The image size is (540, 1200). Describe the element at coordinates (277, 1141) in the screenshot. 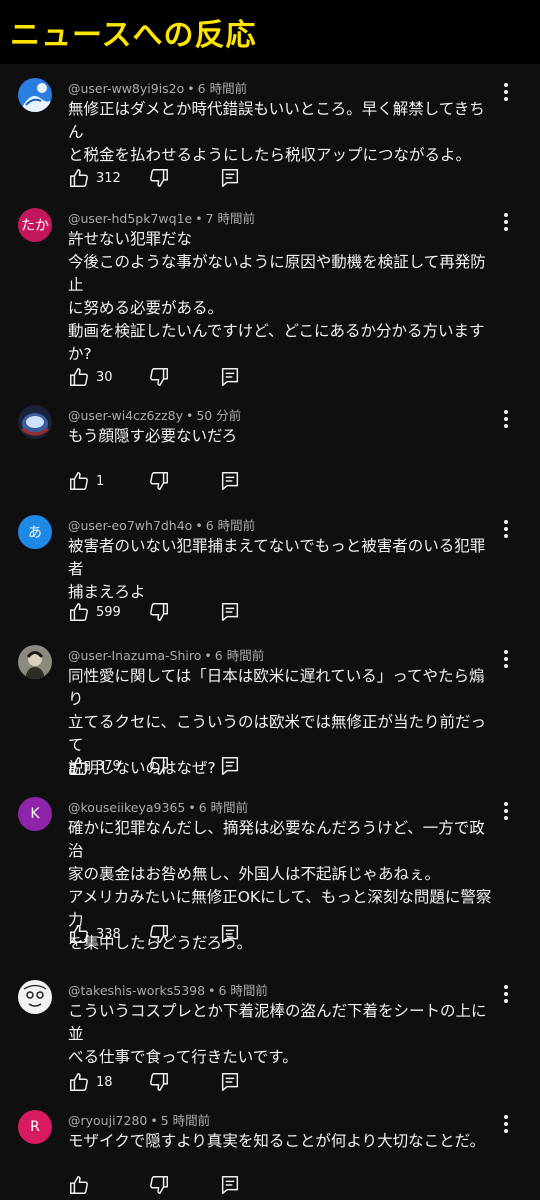

I see `comment-text-line: モザイクで隠すより真実を知ることが何より大切なことだ。` at that location.